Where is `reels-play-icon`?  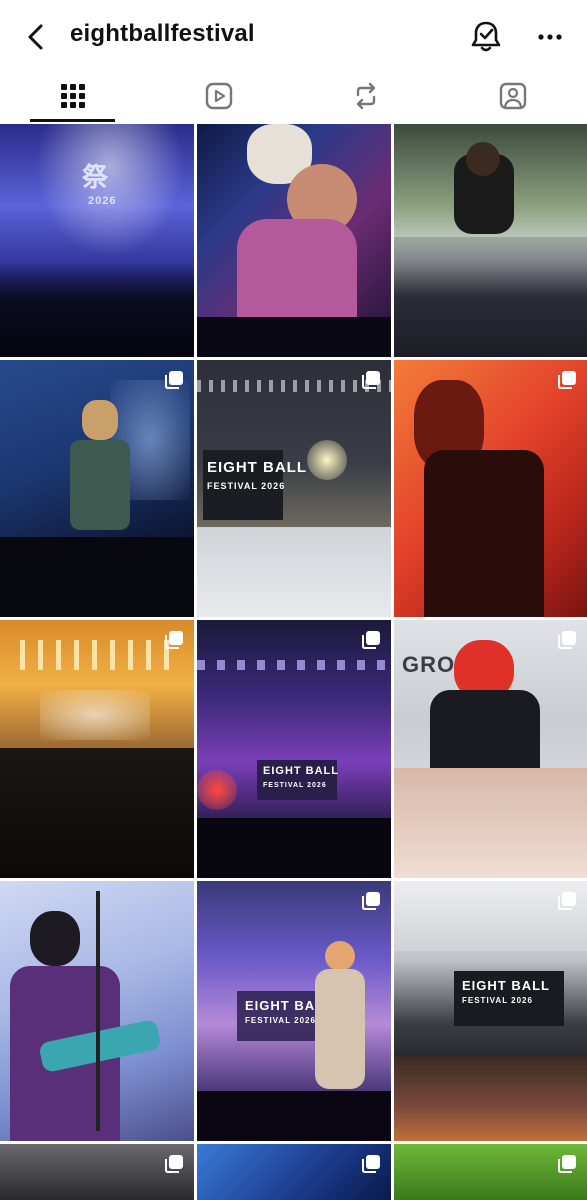
reels-play-icon is located at coordinates (219, 96).